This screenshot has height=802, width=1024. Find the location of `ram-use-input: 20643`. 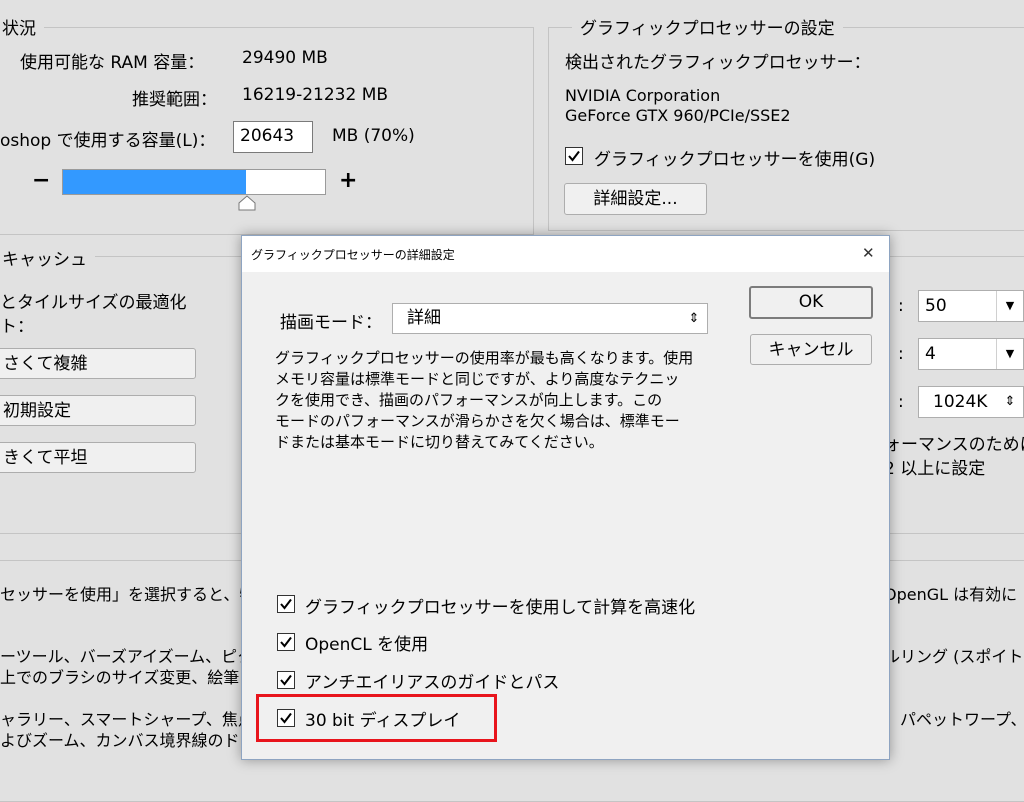

ram-use-input: 20643 is located at coordinates (273, 137).